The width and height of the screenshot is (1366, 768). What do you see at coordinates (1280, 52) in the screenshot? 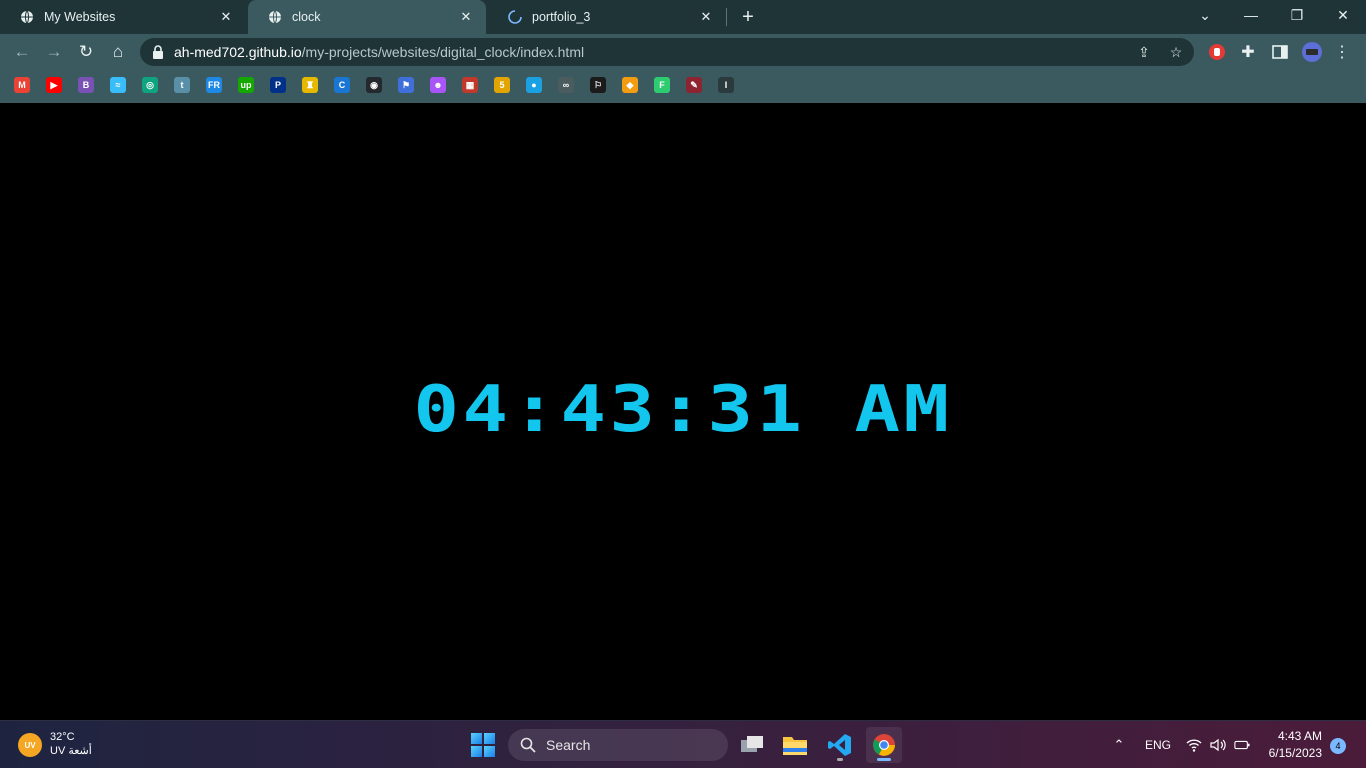
I see `side-panel-icon` at bounding box center [1280, 52].